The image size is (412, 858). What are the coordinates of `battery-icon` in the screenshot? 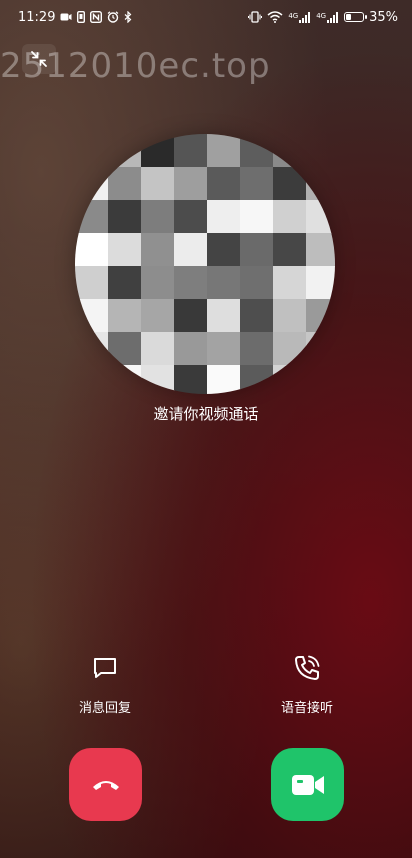 It's located at (356, 17).